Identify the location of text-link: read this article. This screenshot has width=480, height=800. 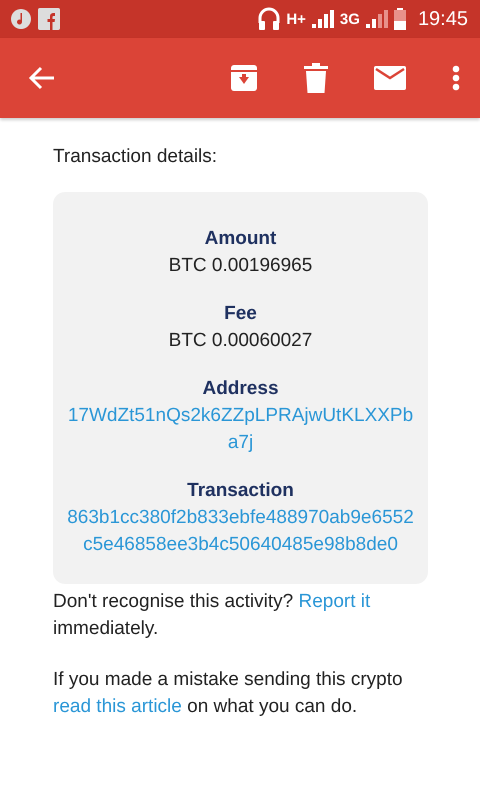
(117, 706).